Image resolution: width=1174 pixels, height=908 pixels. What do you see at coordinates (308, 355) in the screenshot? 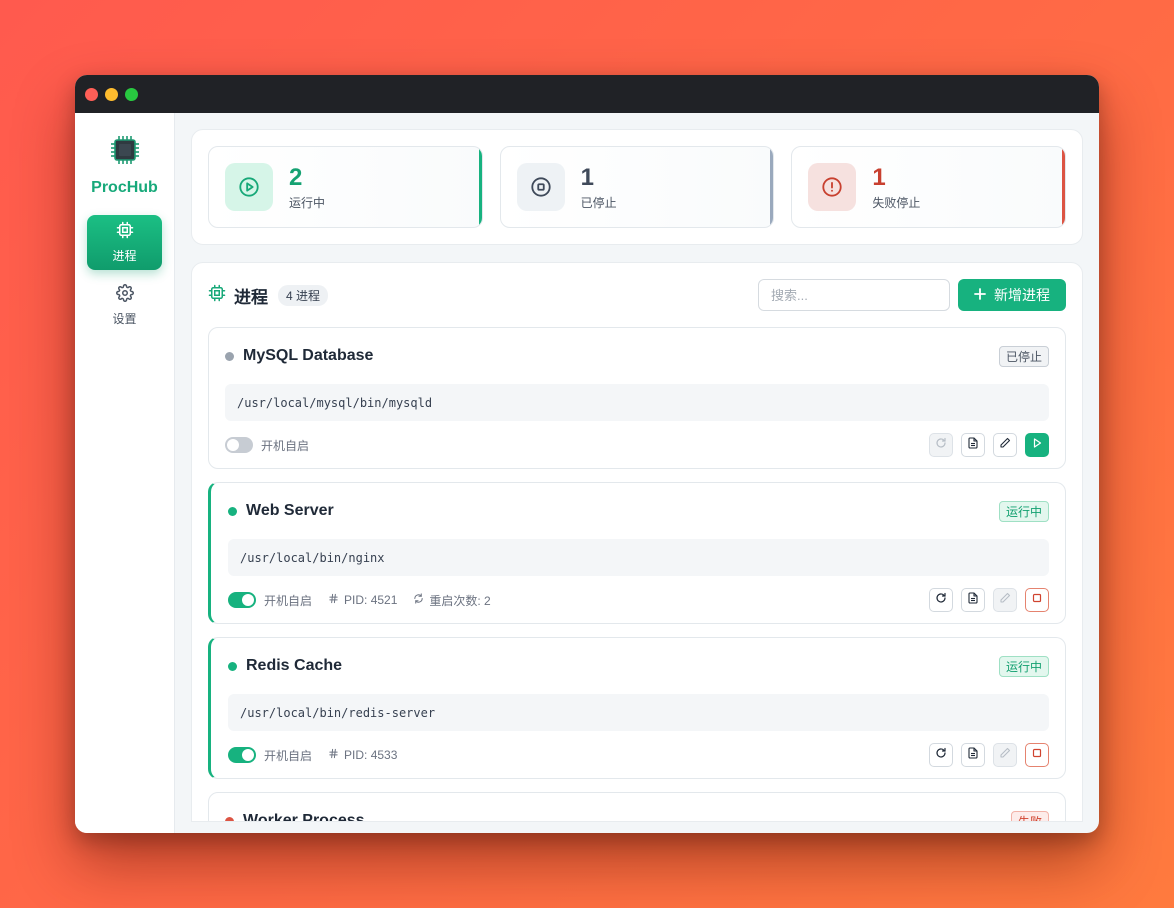
I see `process-name: MySQL Database` at bounding box center [308, 355].